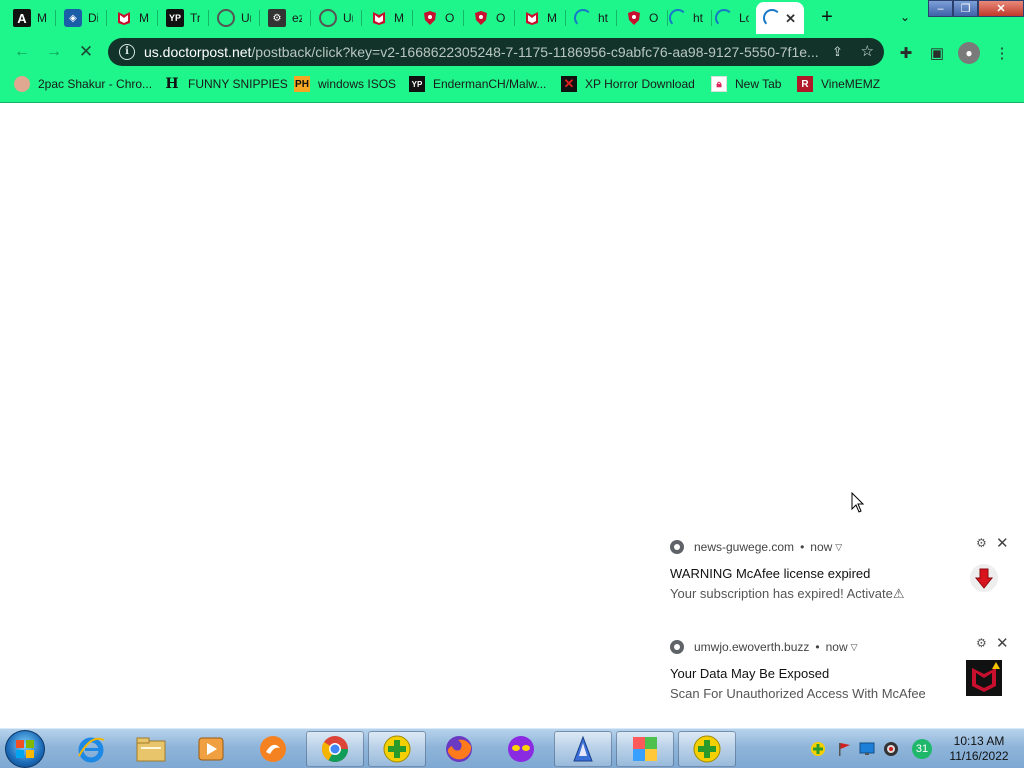 This screenshot has width=1024, height=769. I want to click on bookmark-item: H FUNNY SNIPPIES, so click(226, 84).